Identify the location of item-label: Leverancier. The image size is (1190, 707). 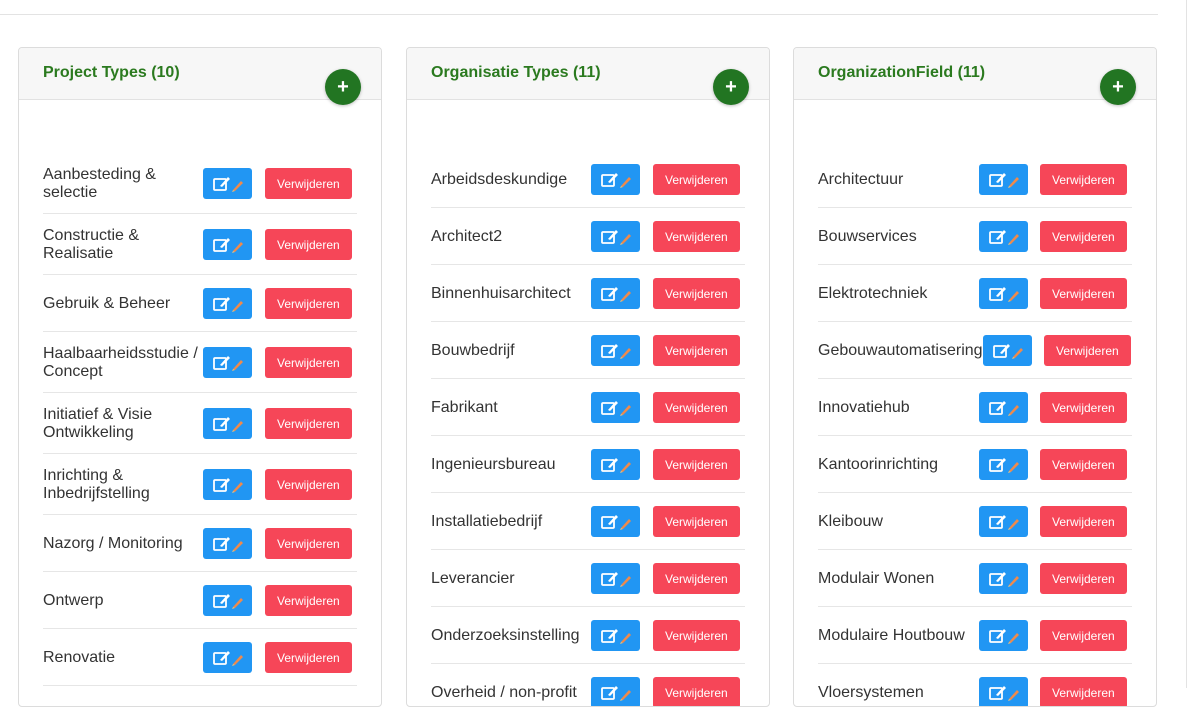
(511, 579).